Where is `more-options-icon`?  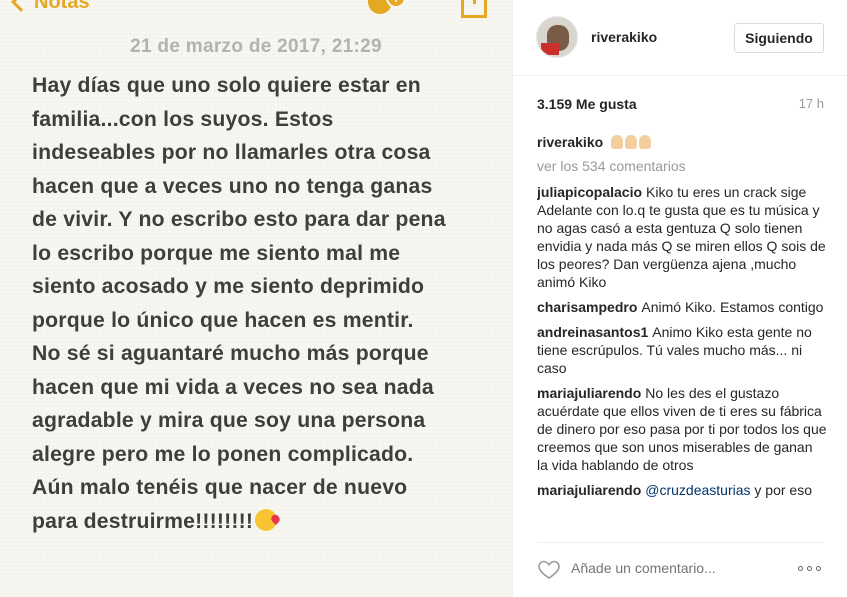
more-options-icon is located at coordinates (811, 568).